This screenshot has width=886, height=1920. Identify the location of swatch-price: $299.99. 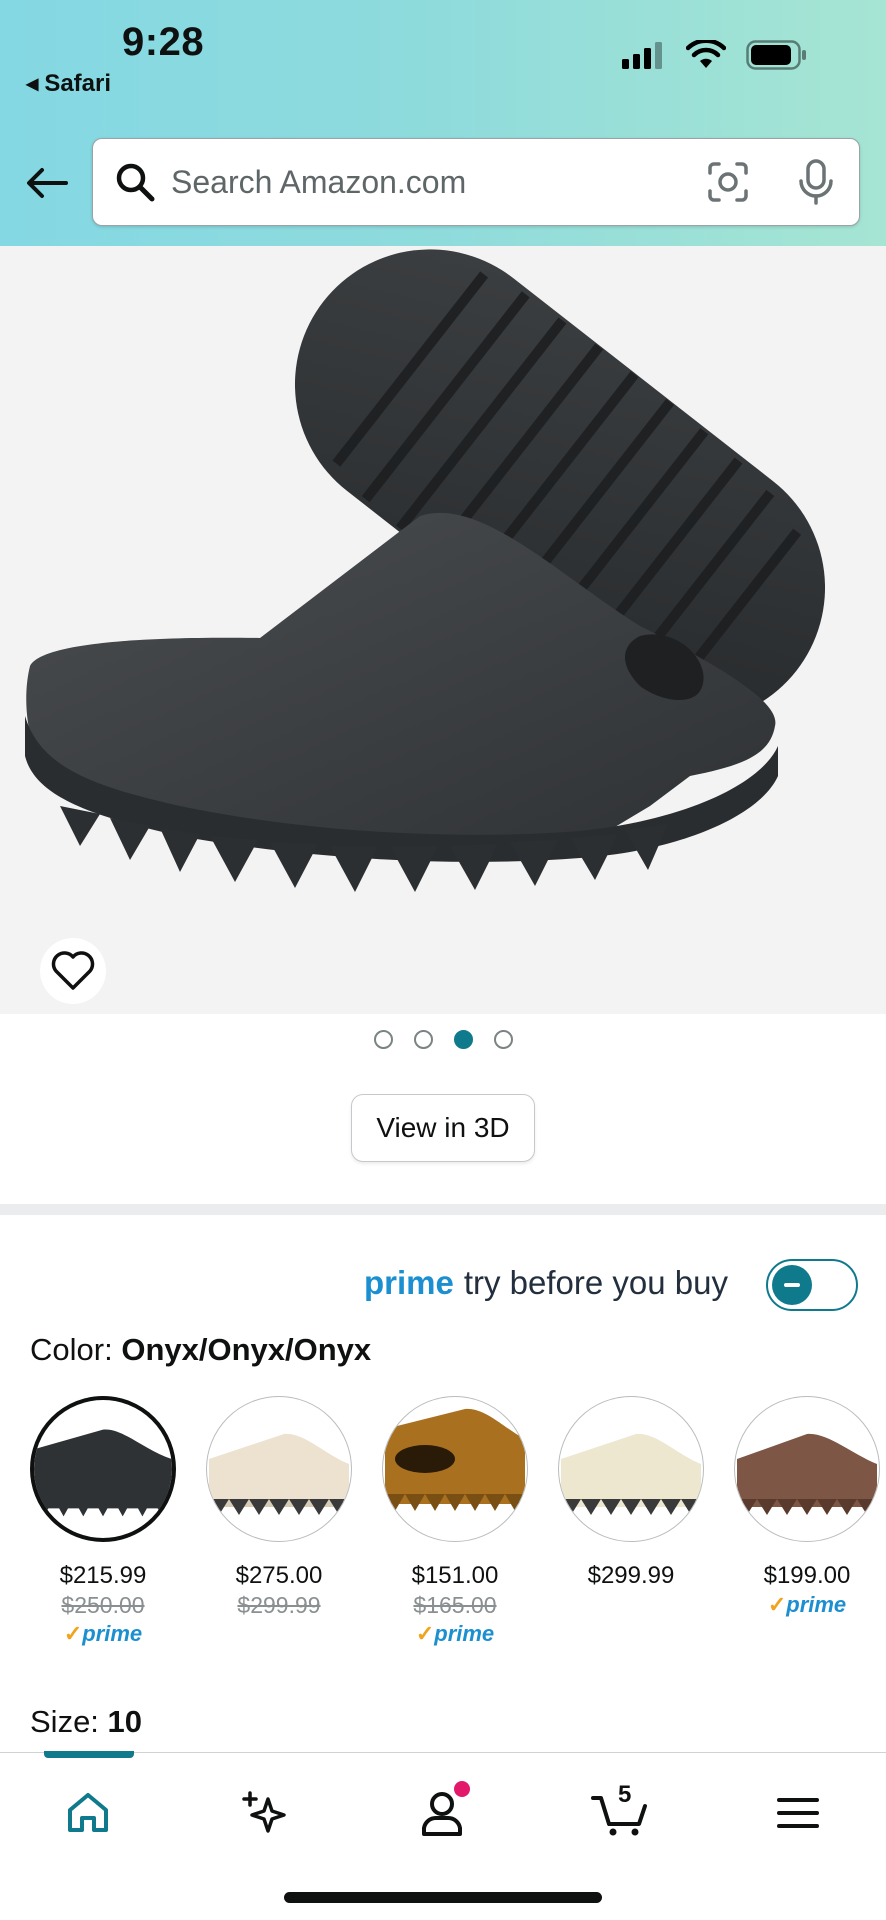
(631, 1575).